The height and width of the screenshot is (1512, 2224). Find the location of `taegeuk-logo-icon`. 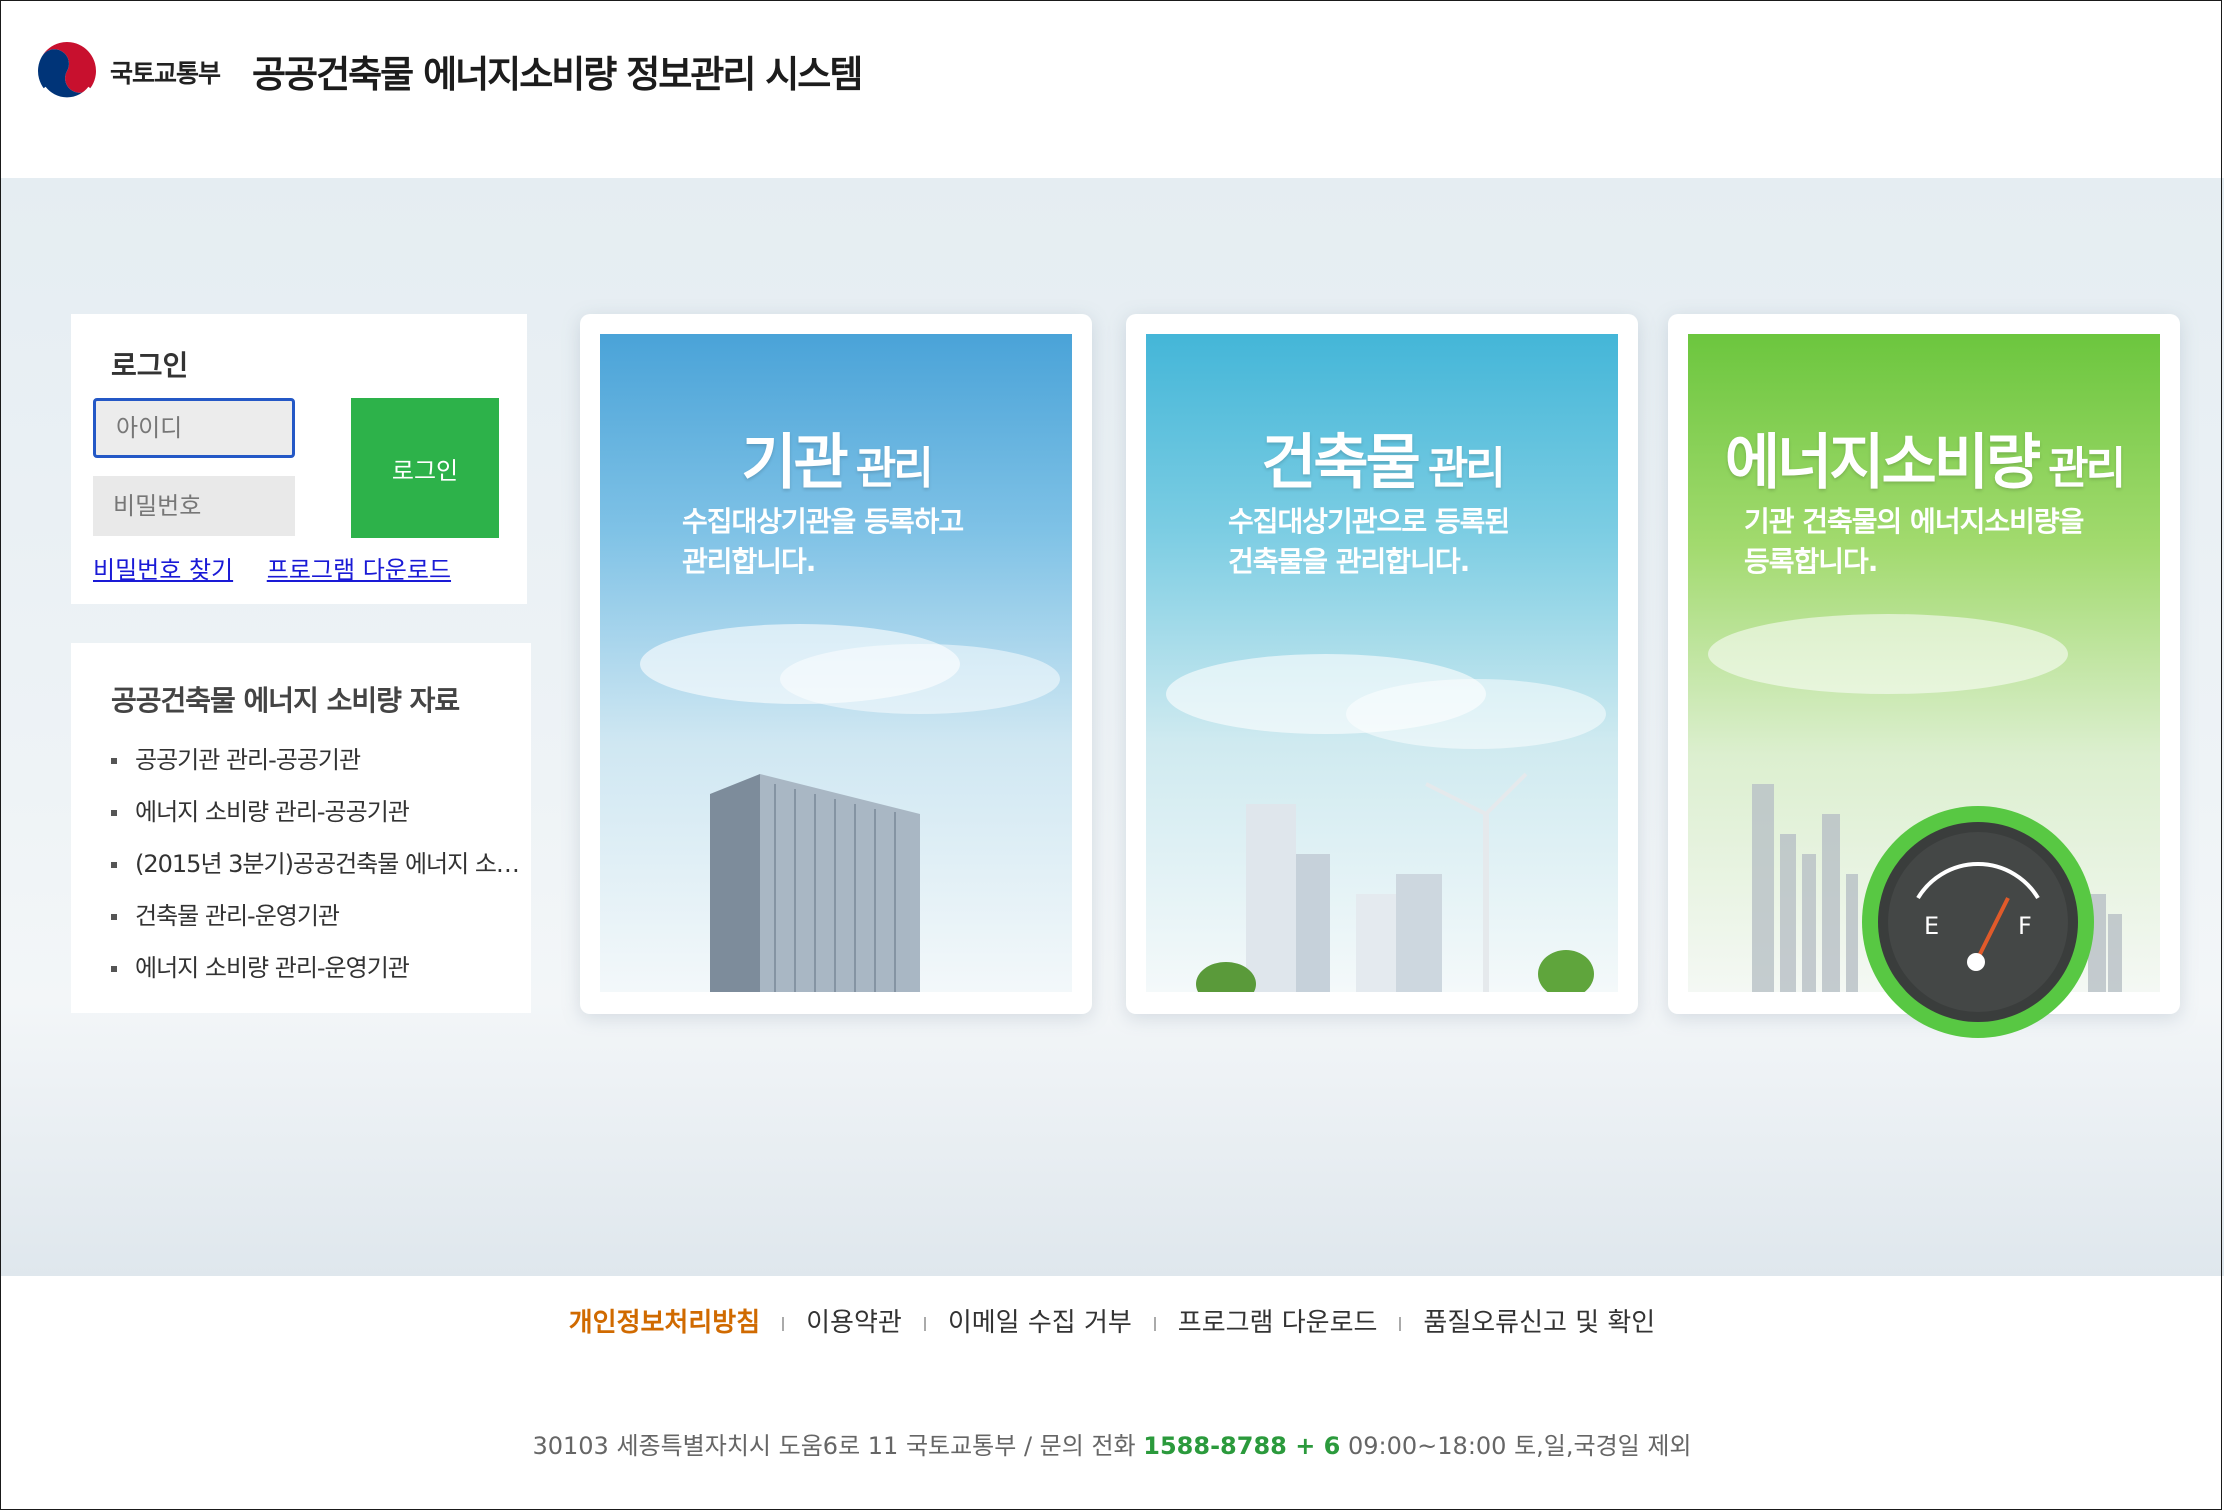

taegeuk-logo-icon is located at coordinates (67, 71).